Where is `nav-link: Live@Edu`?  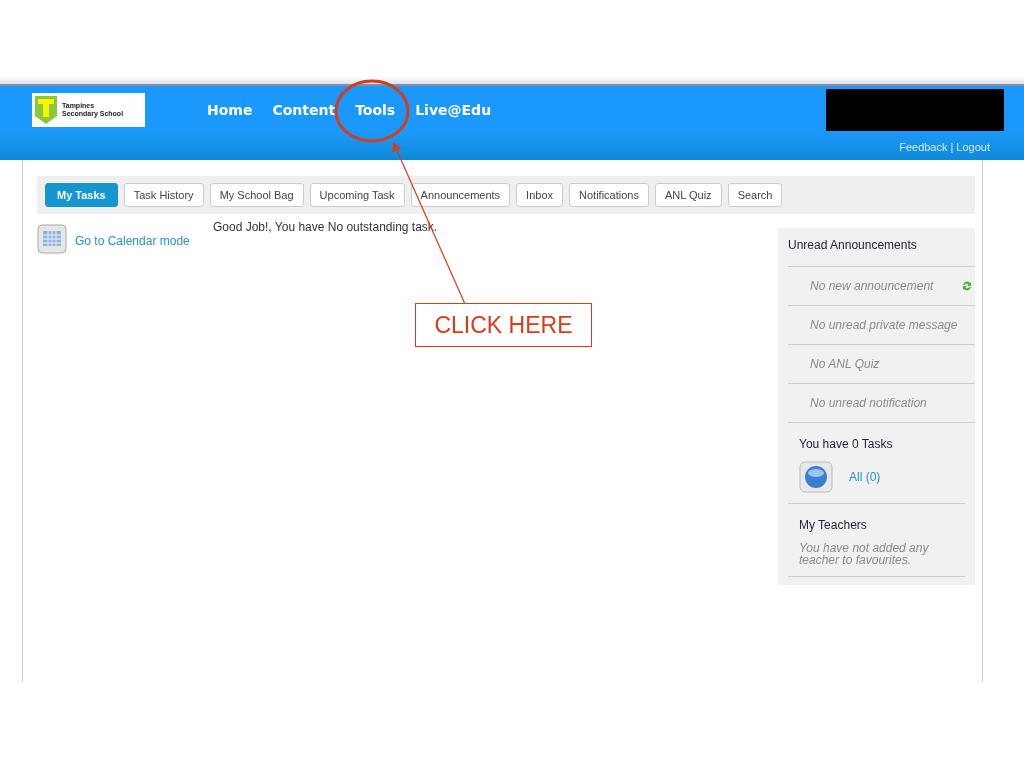 nav-link: Live@Edu is located at coordinates (453, 110).